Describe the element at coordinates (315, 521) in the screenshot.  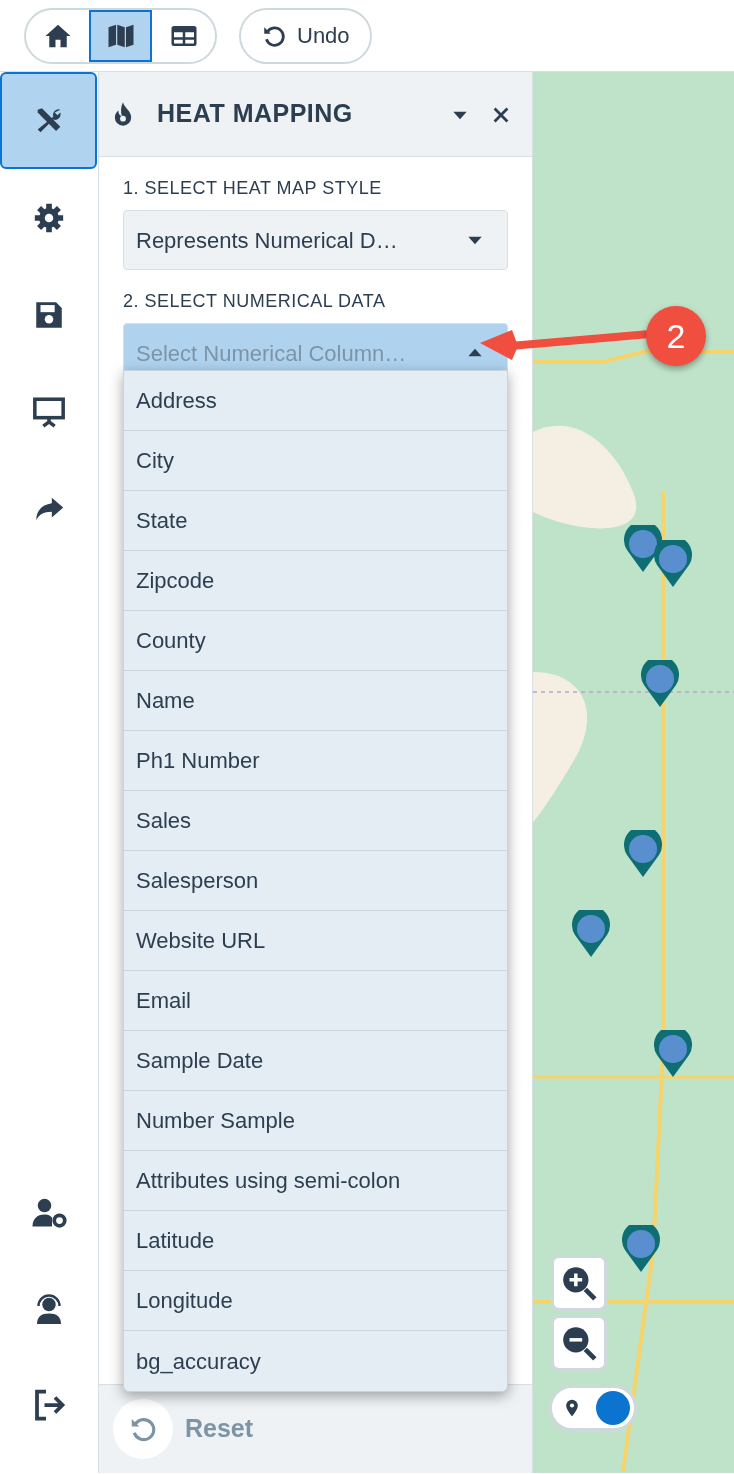
I see `dropdown-option: State` at that location.